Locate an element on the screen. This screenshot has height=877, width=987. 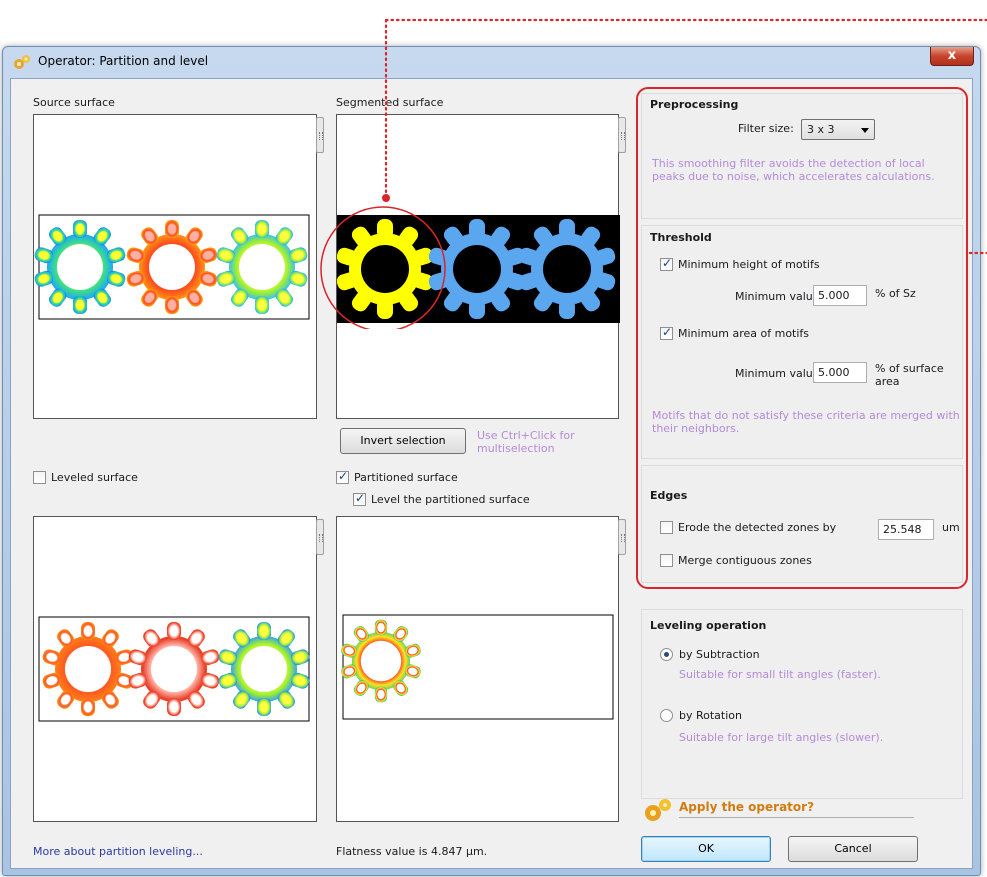
chevron-down-icon is located at coordinates (865, 130).